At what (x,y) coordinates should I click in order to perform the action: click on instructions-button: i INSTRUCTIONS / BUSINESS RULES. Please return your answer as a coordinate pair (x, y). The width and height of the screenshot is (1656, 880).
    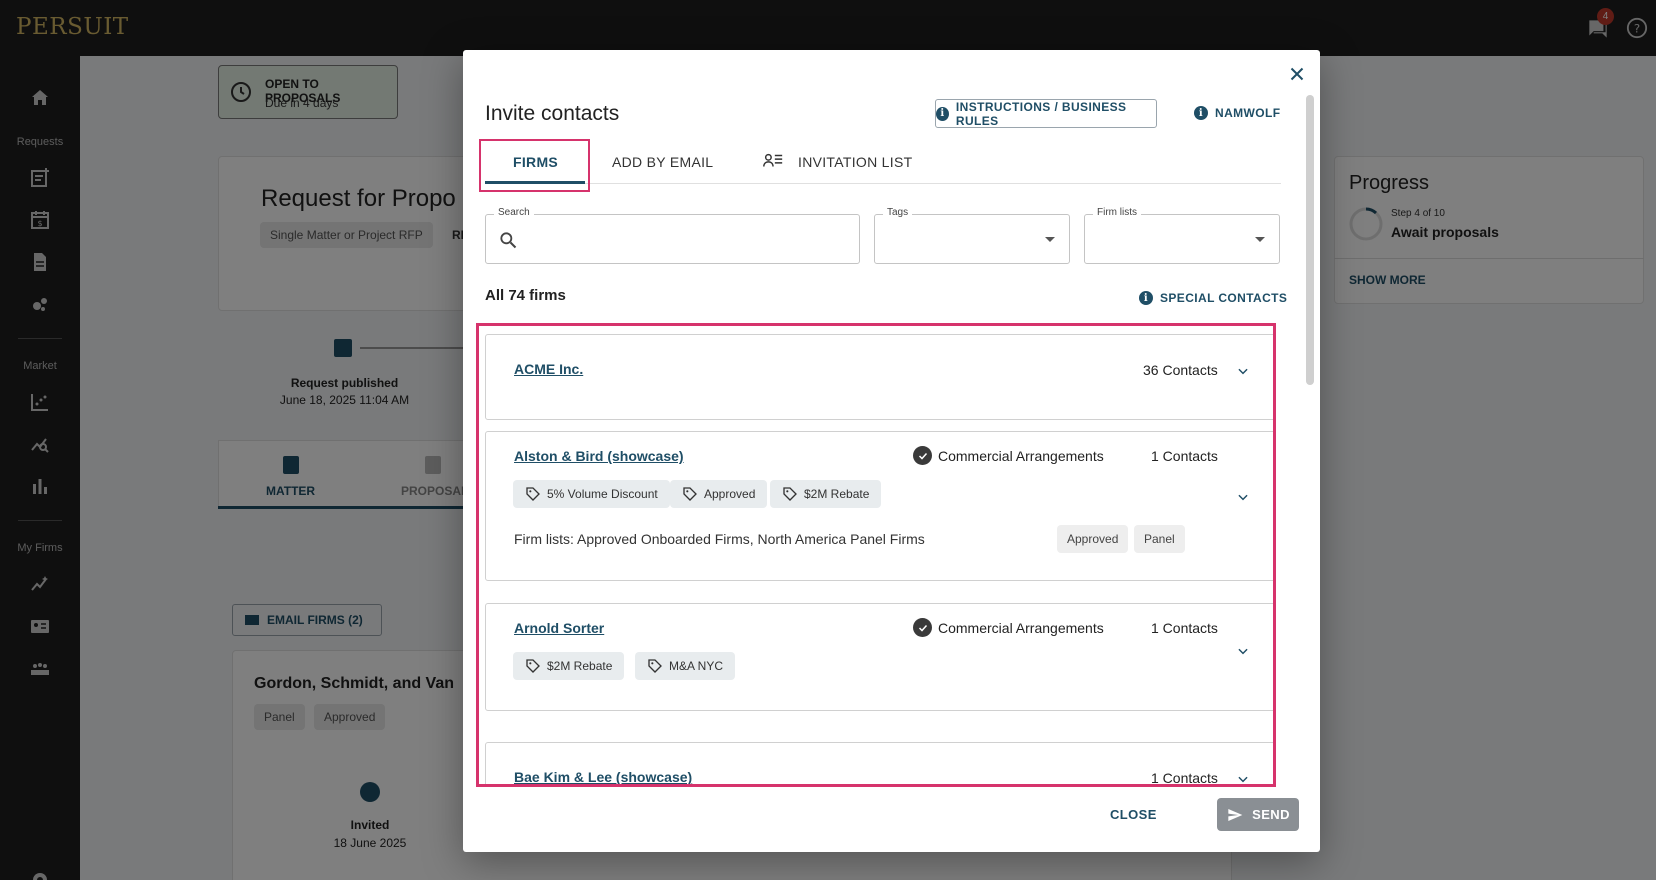
    Looking at the image, I should click on (1046, 113).